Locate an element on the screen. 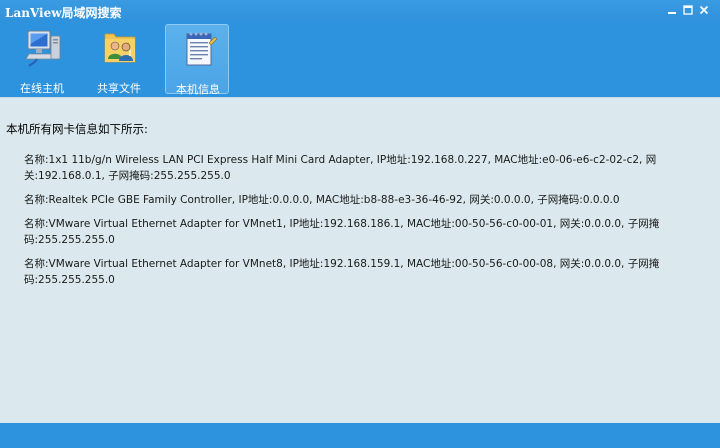  close-icon is located at coordinates (704, 10).